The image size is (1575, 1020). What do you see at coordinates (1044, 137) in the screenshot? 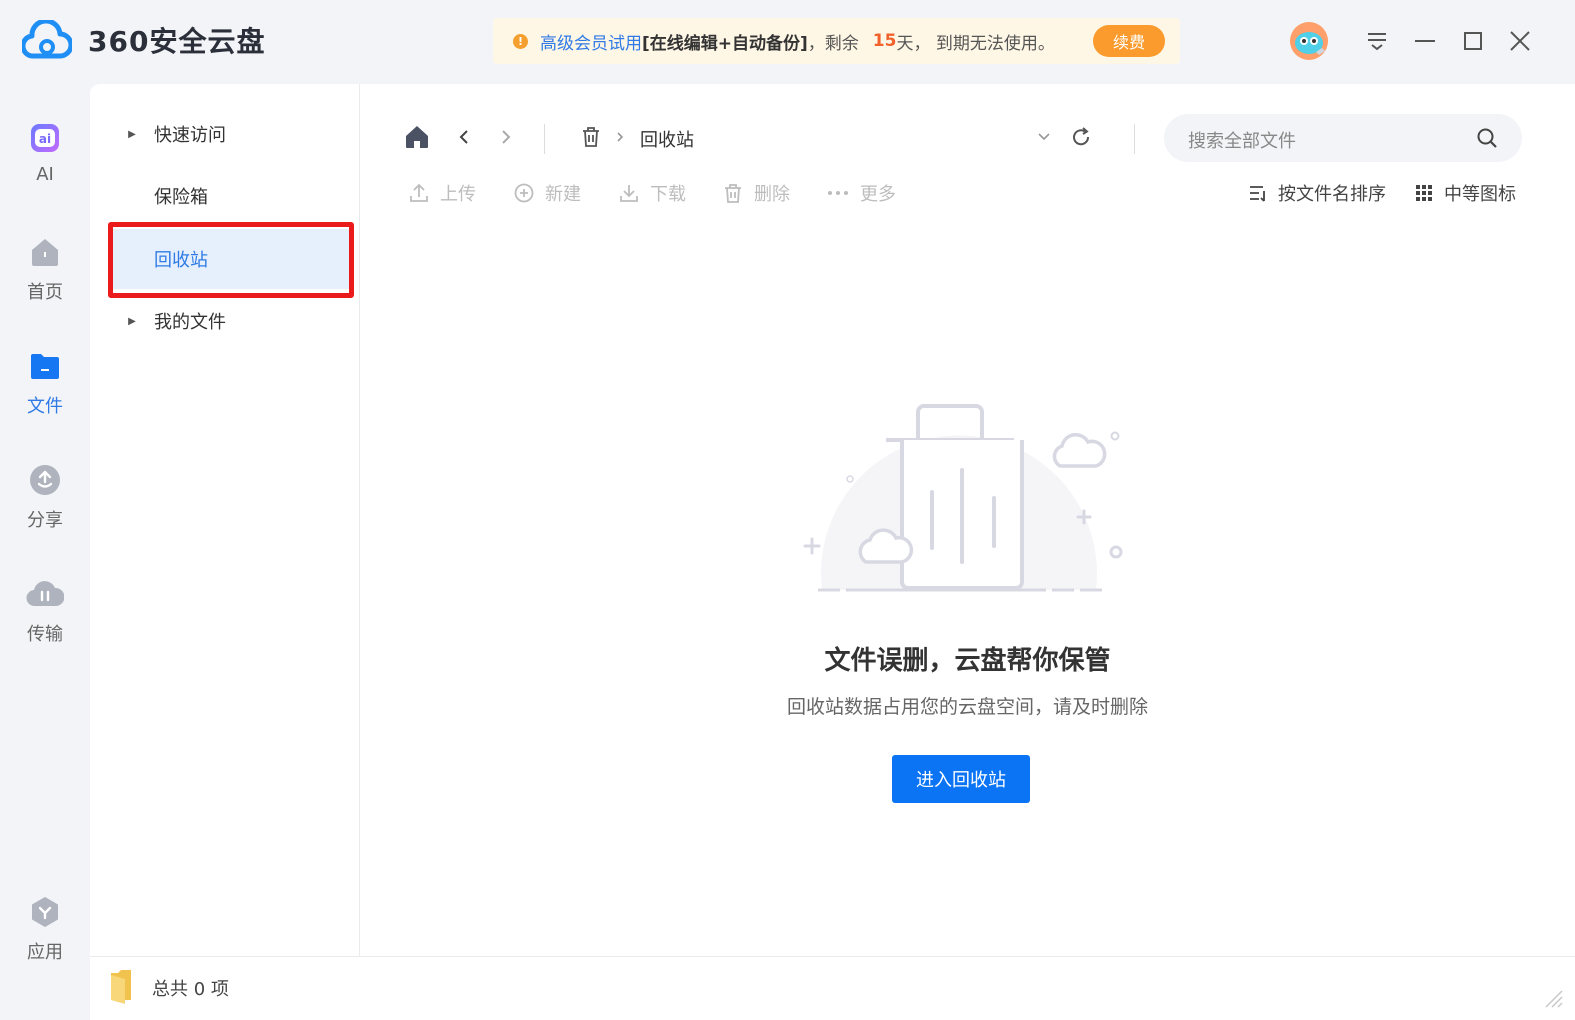
I see `chevron-down-icon` at bounding box center [1044, 137].